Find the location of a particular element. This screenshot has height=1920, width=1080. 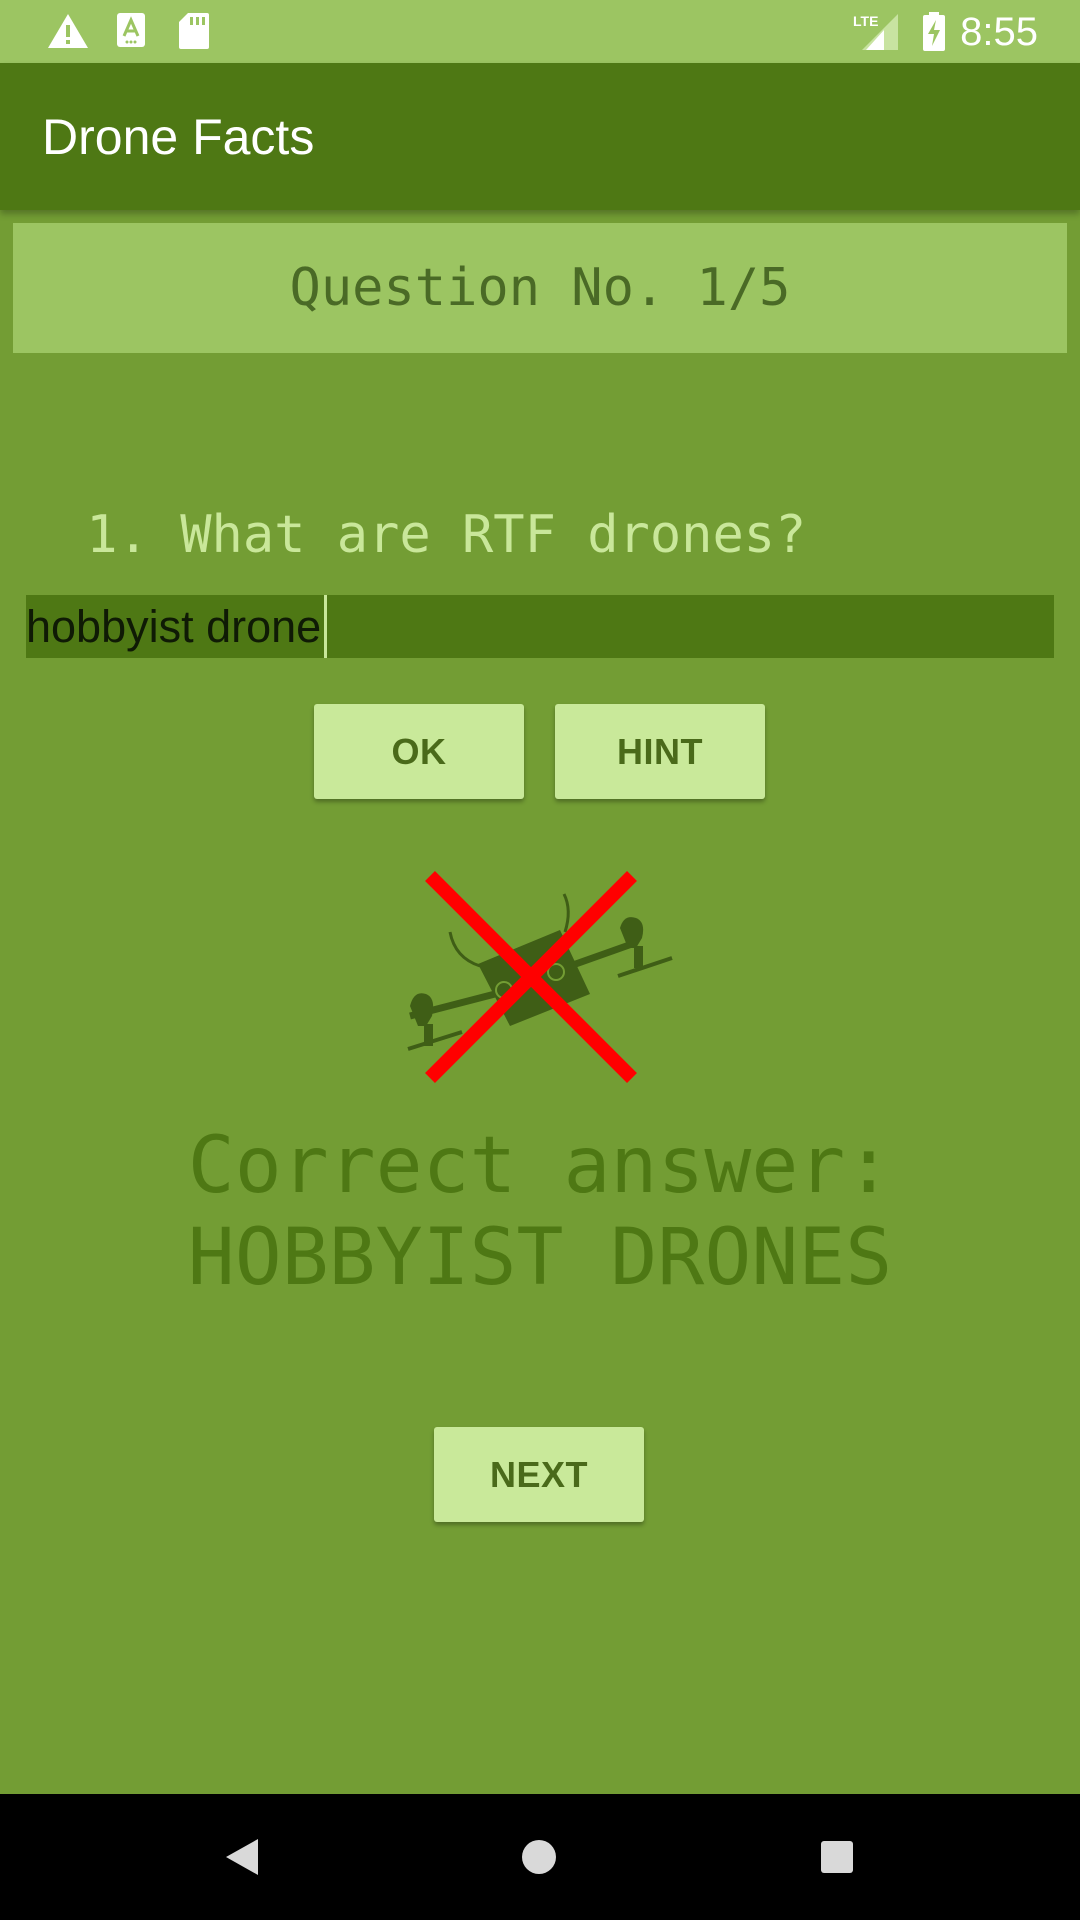

next-button: NEXT is located at coordinates (539, 1474).